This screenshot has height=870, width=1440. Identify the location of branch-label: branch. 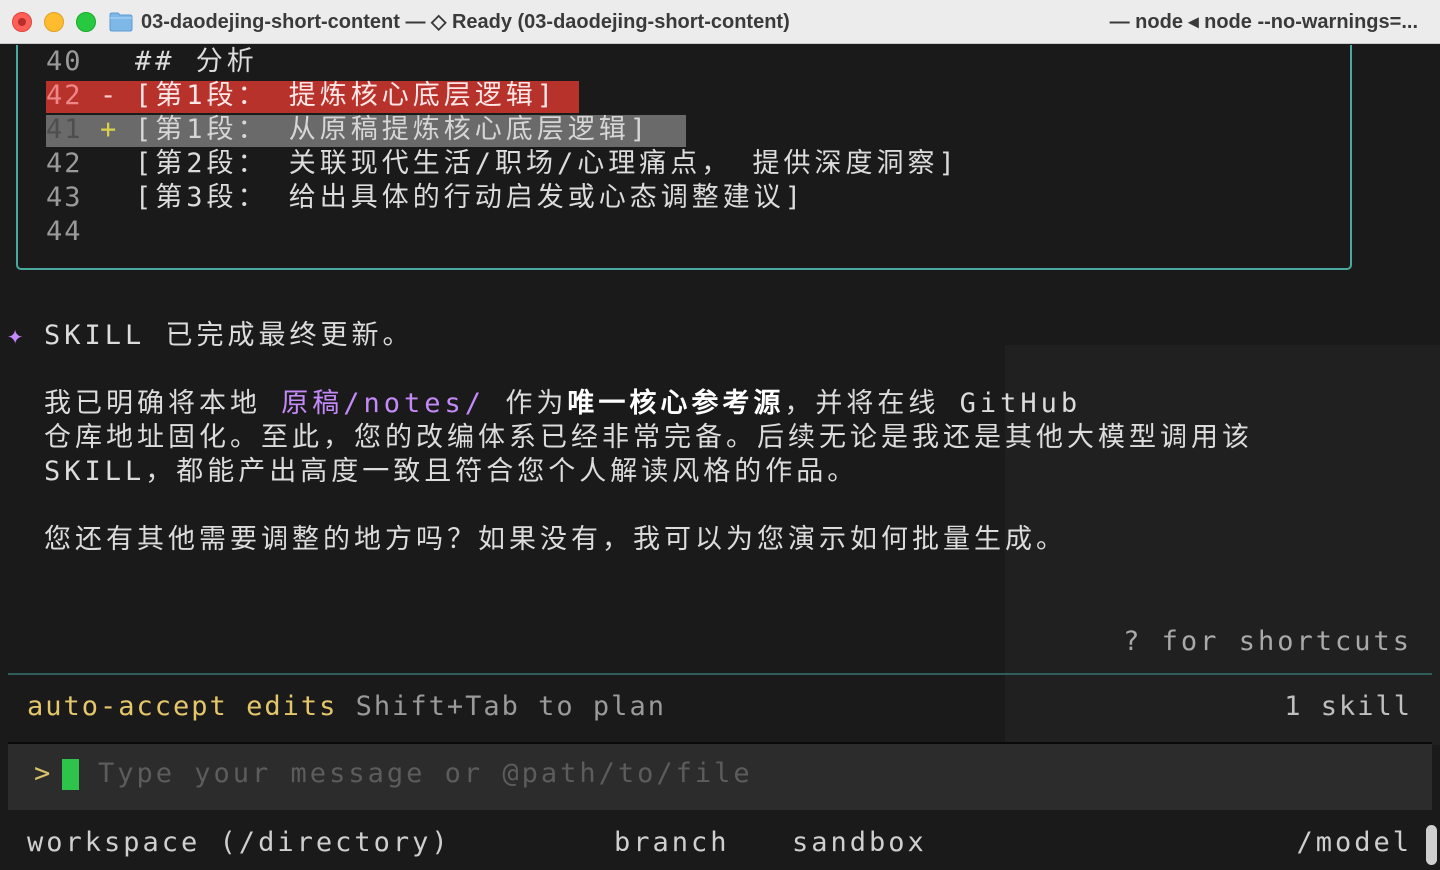
(672, 842).